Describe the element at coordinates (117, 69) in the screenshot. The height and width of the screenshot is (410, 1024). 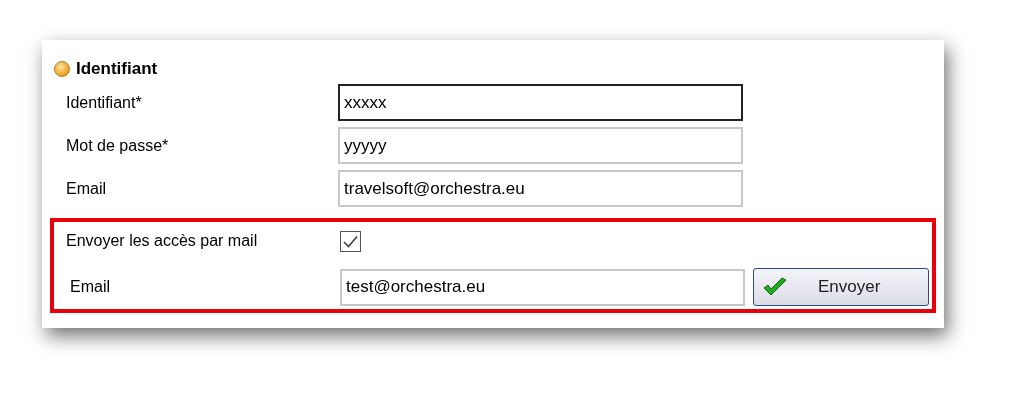
I see `section-title: Identifiant` at that location.